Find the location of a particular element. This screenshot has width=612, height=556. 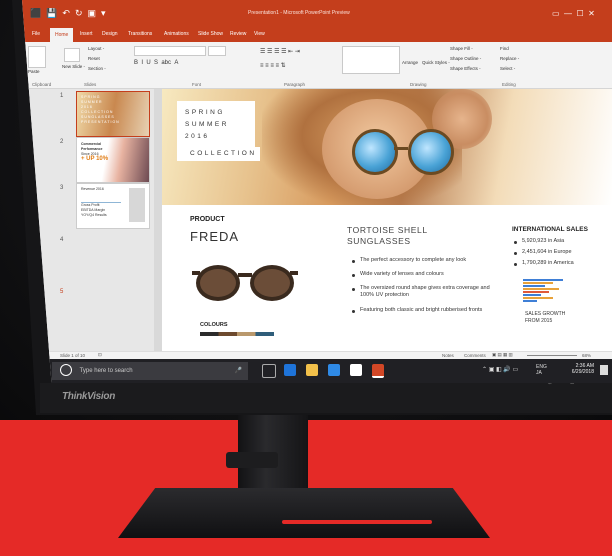

monitor-stand-base is located at coordinates (304, 513).